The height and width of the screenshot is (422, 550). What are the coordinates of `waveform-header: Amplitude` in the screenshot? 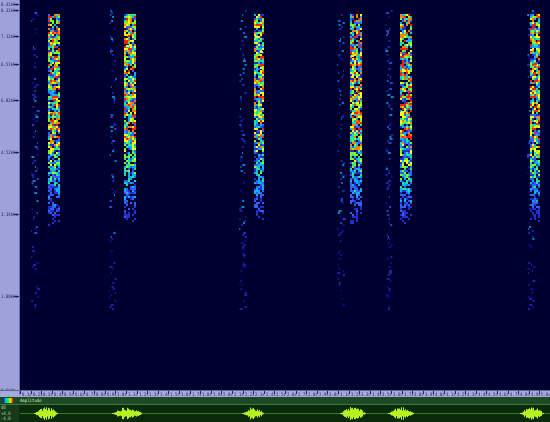 It's located at (275, 401).